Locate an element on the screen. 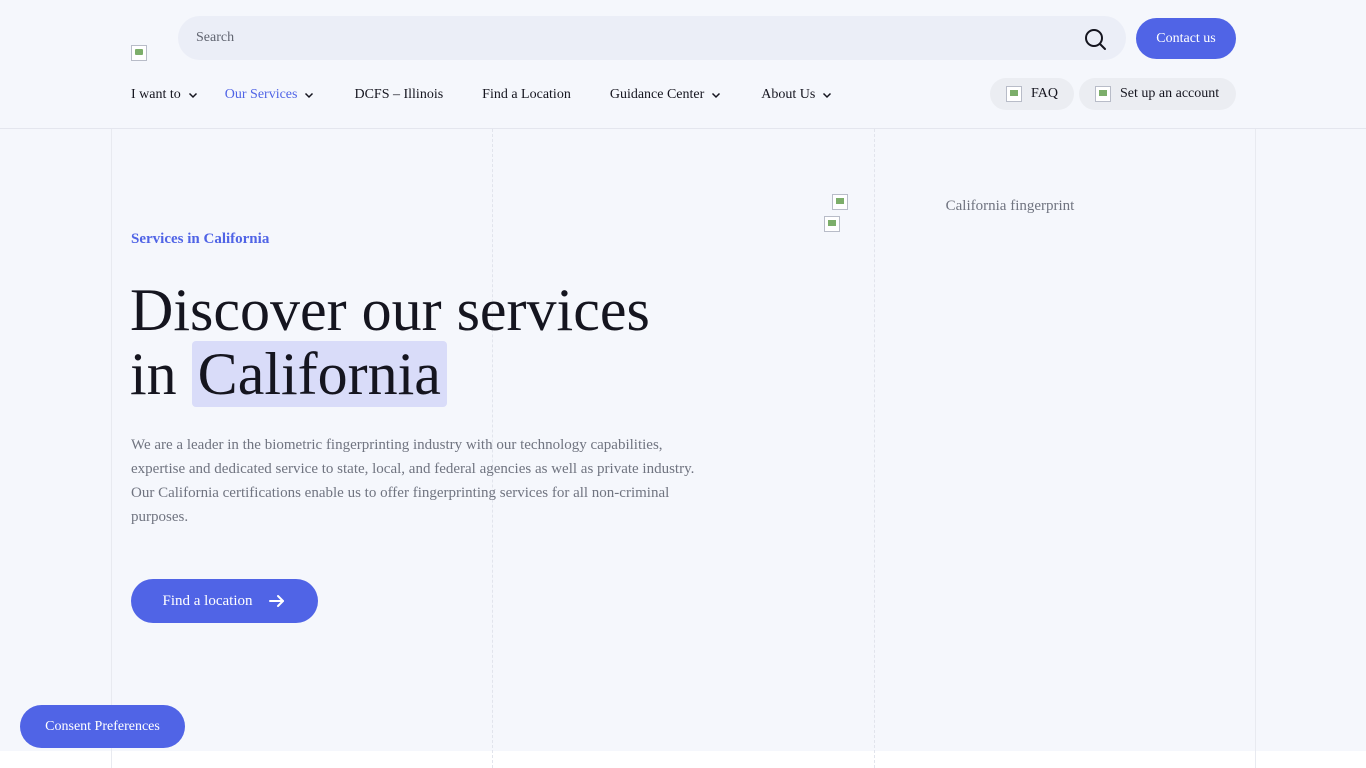 Image resolution: width=1366 pixels, height=768 pixels. nav-item-i-want-to: I want to is located at coordinates (165, 95).